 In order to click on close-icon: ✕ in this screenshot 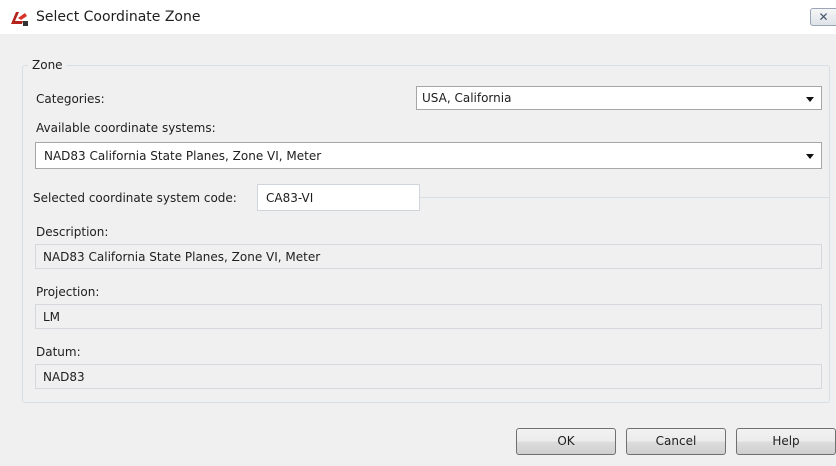, I will do `click(823, 17)`.